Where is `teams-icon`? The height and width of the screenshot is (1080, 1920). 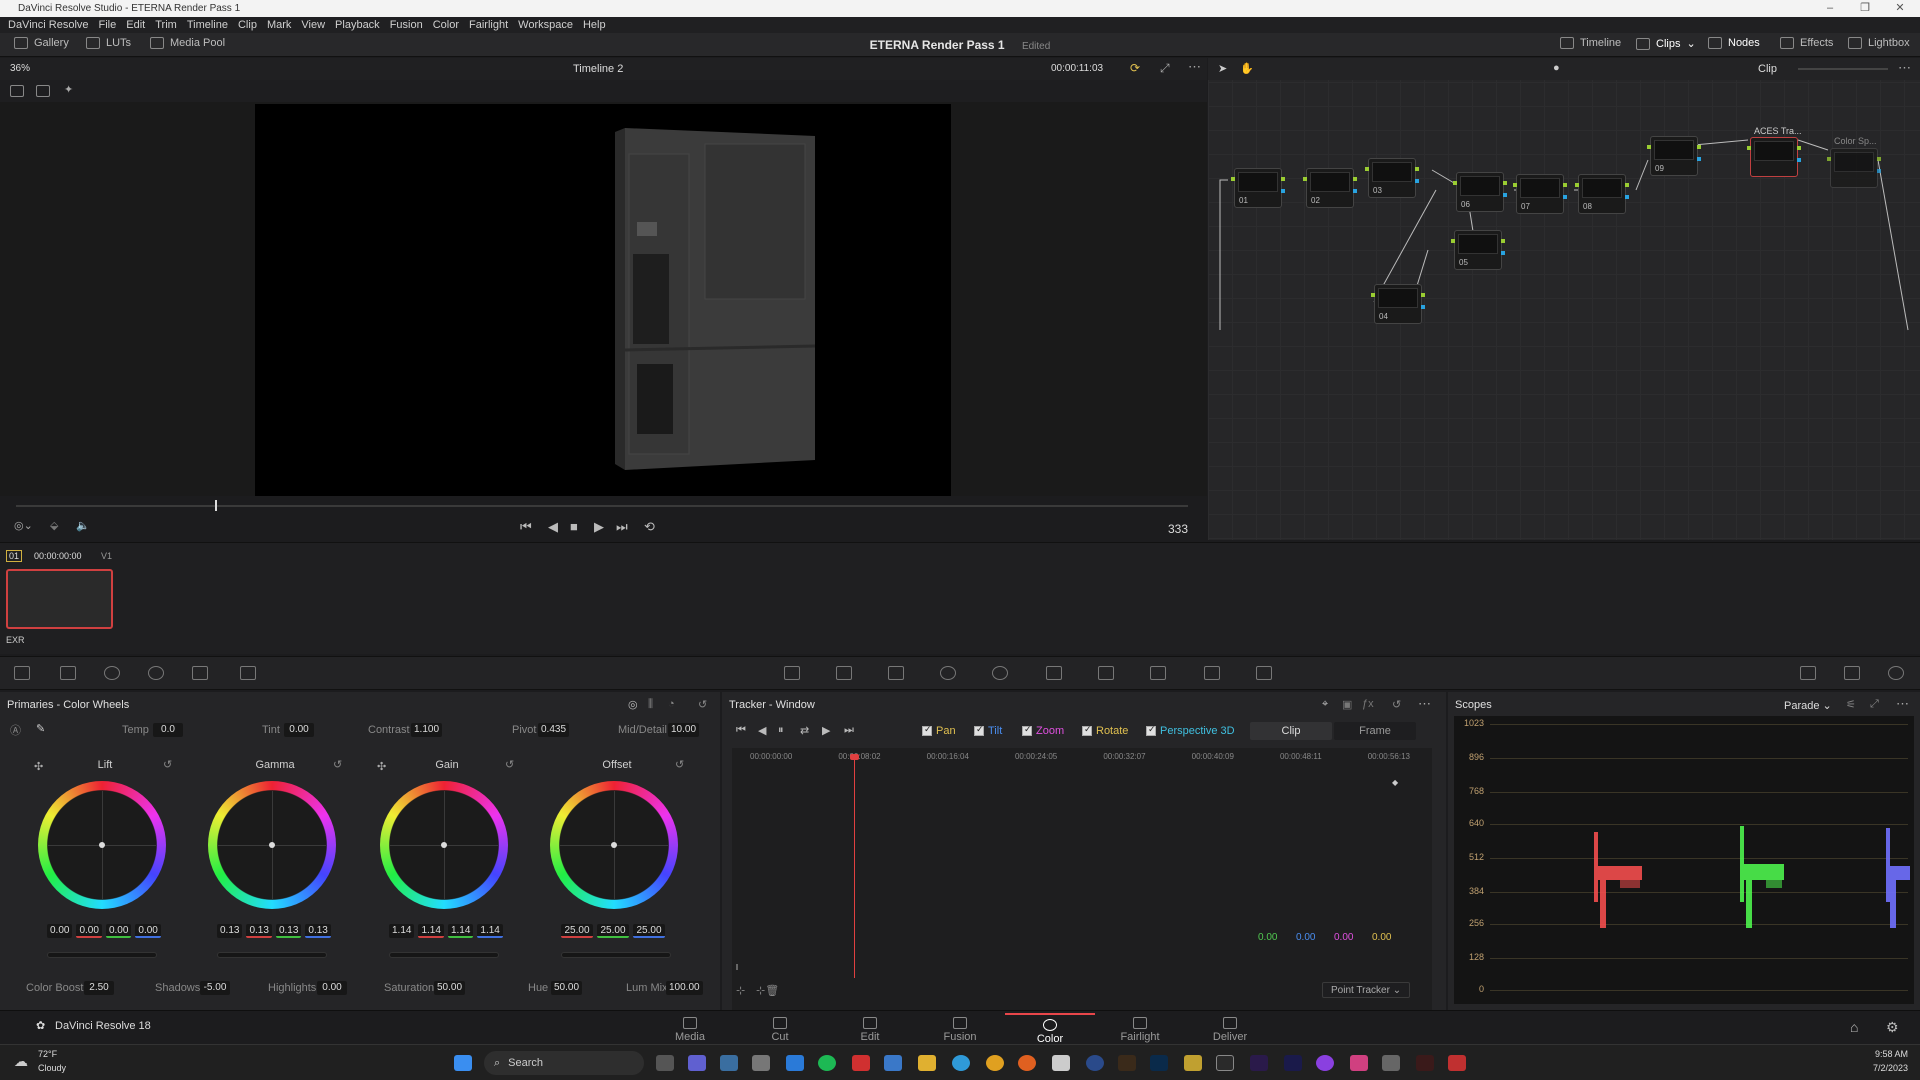
teams-icon is located at coordinates (697, 1063).